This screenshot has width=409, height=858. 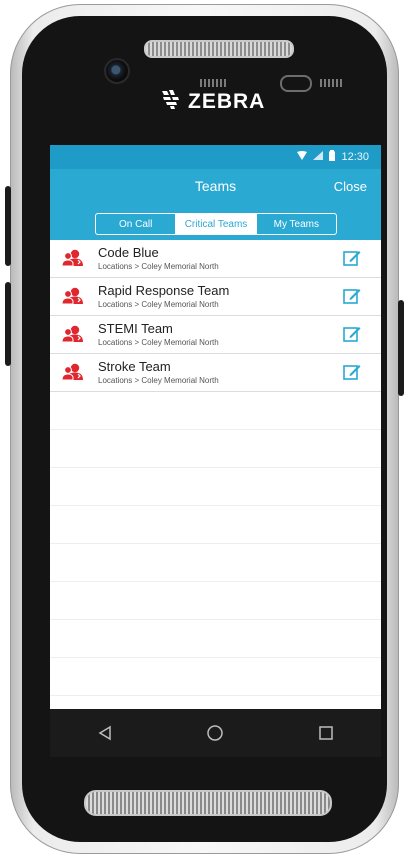 I want to click on sensor-grill-right, so click(x=331, y=83).